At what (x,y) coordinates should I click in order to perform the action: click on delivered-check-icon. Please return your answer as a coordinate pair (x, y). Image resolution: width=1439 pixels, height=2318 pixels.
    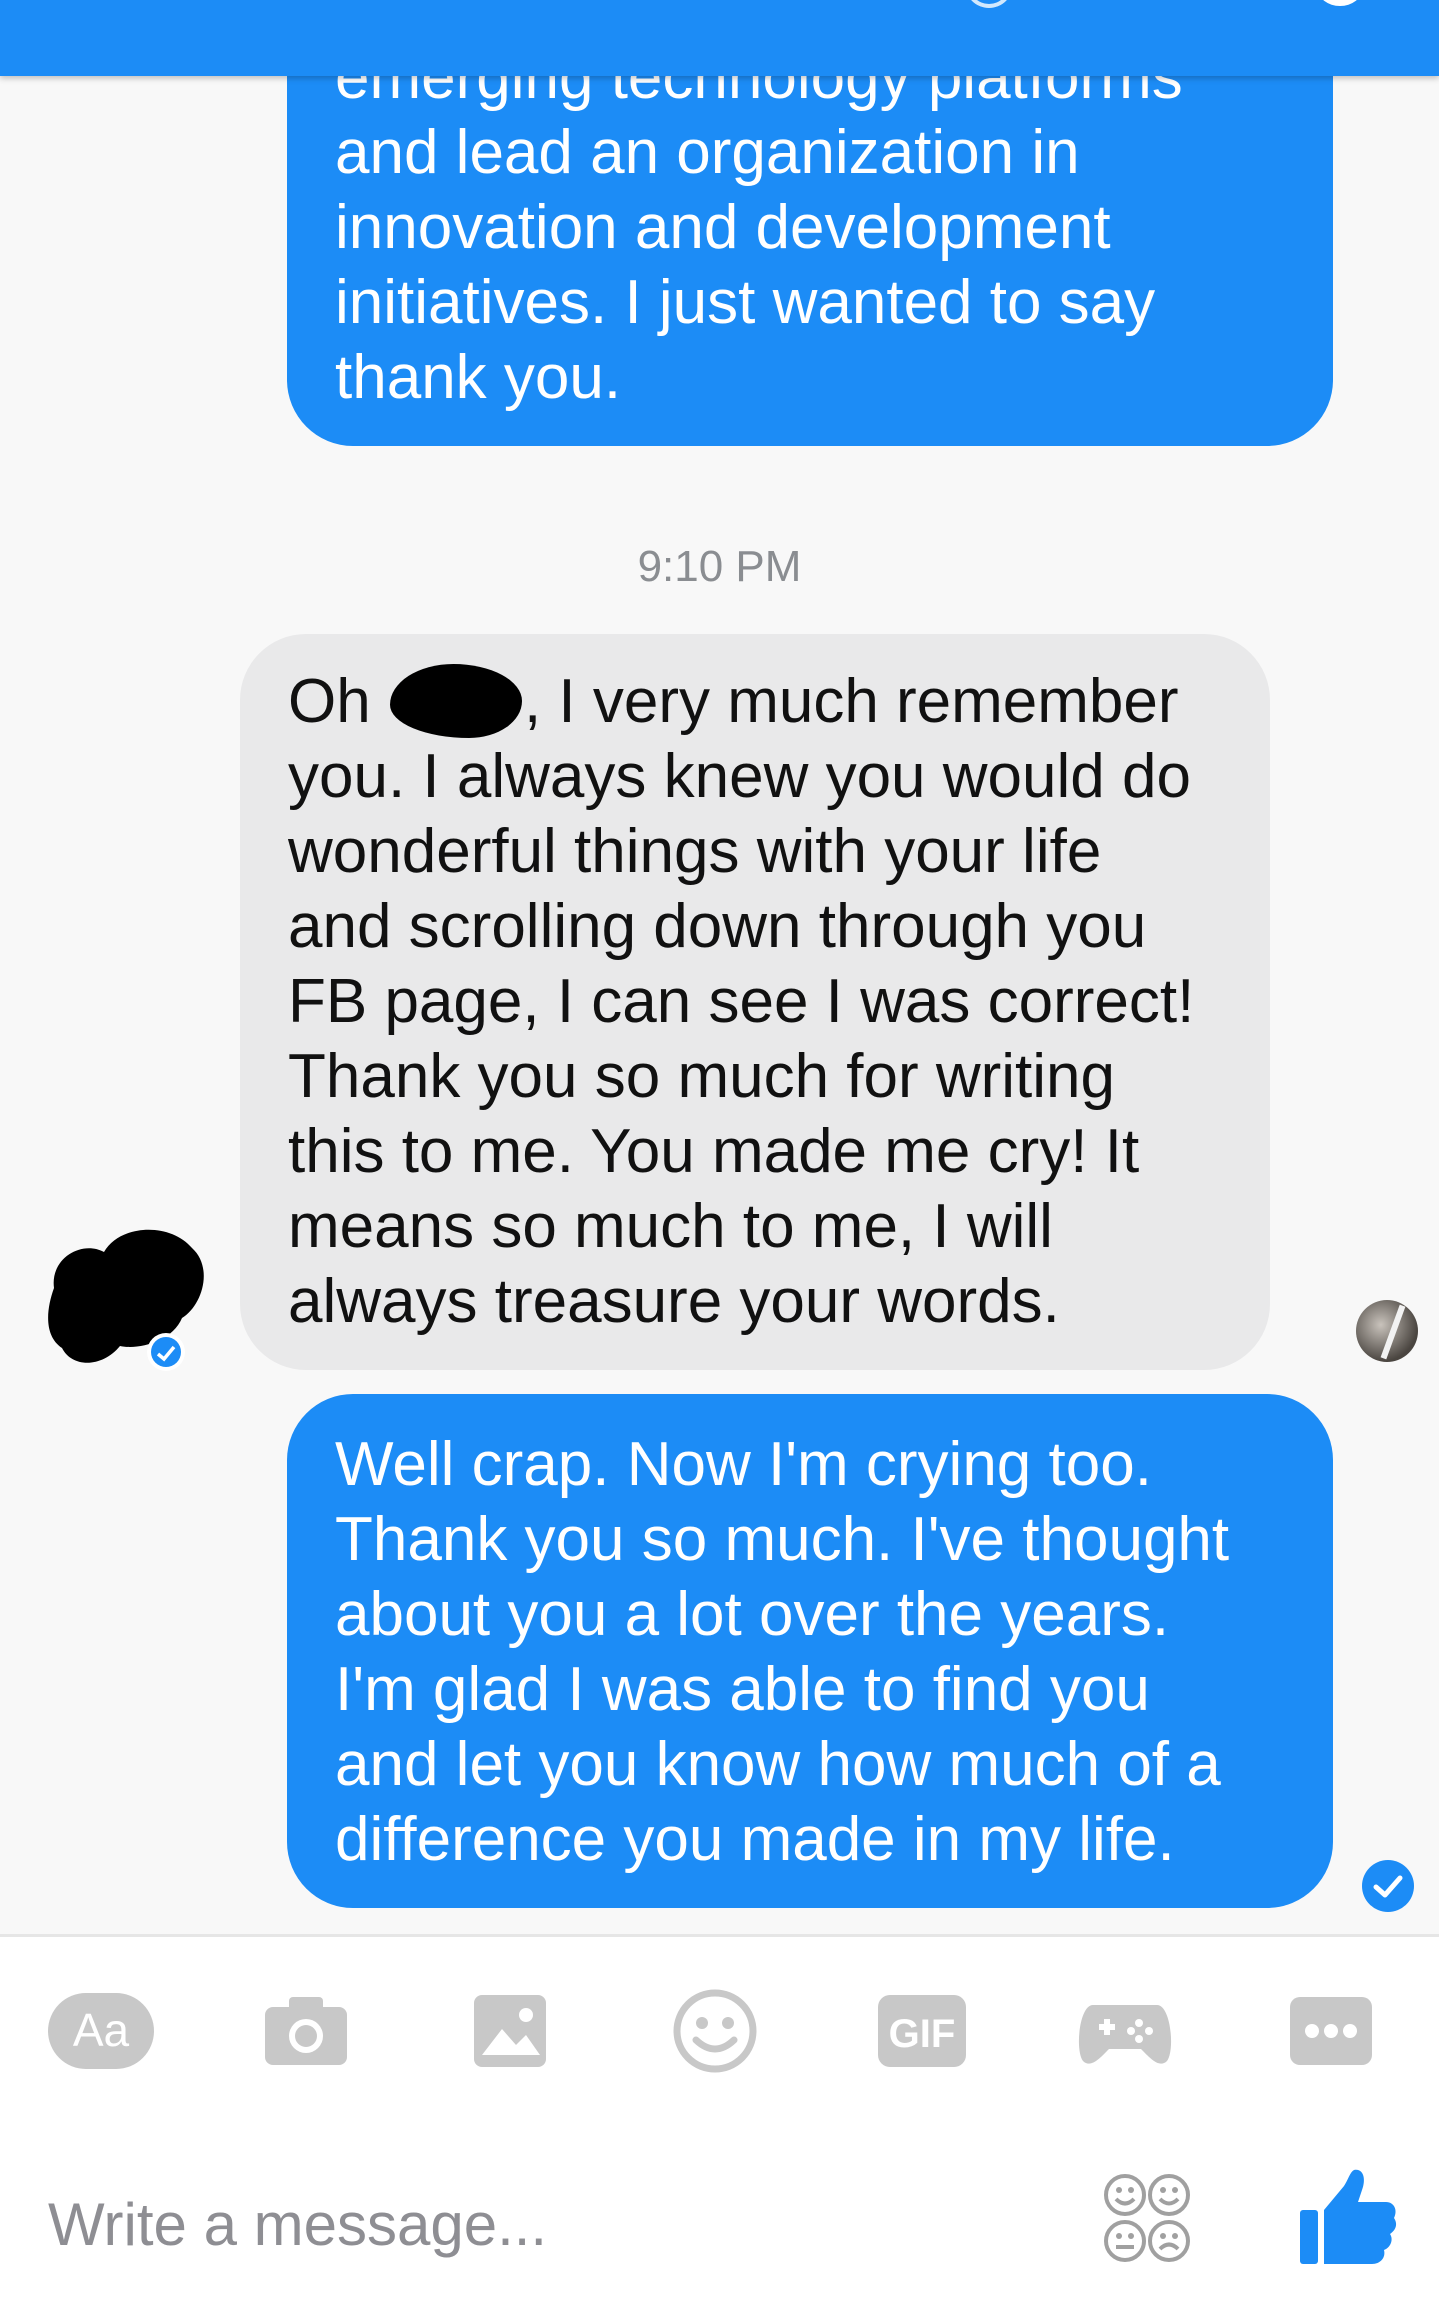
    Looking at the image, I should click on (1388, 1886).